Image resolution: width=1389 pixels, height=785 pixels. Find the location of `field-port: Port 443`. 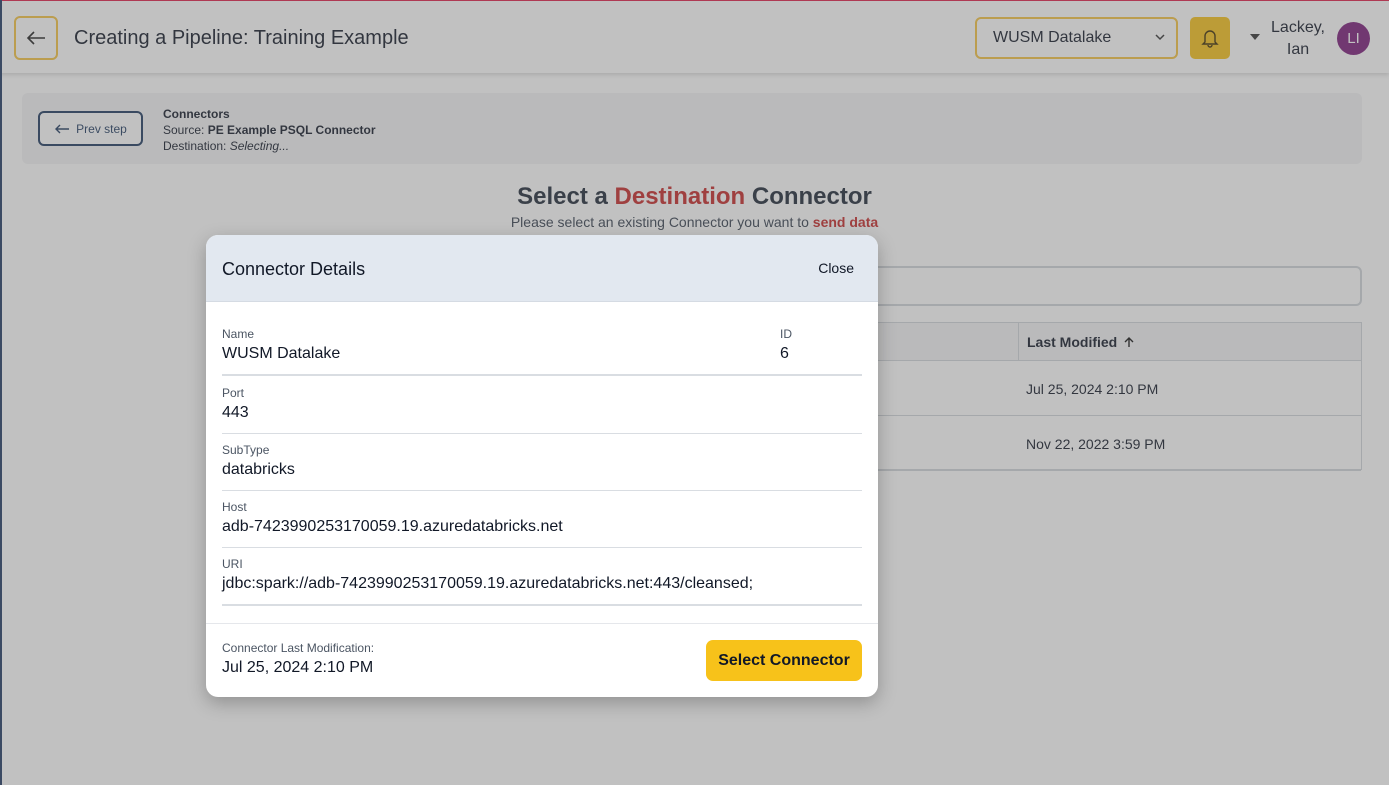

field-port: Port 443 is located at coordinates (542, 404).